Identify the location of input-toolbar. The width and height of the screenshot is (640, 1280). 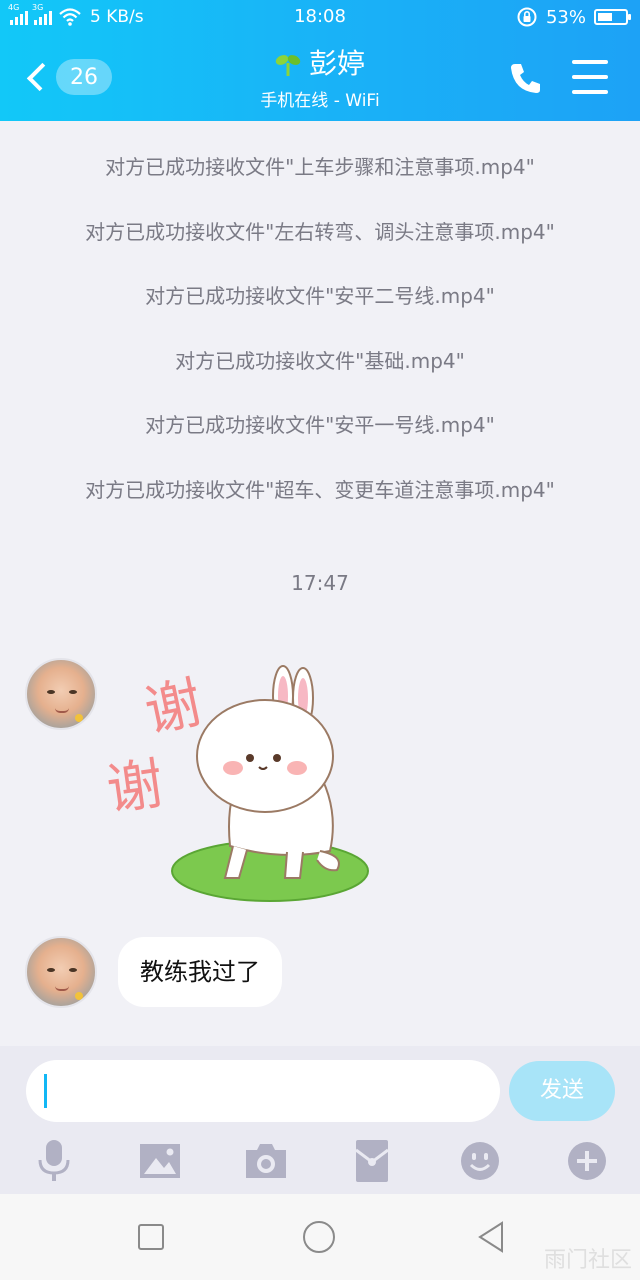
(320, 1161).